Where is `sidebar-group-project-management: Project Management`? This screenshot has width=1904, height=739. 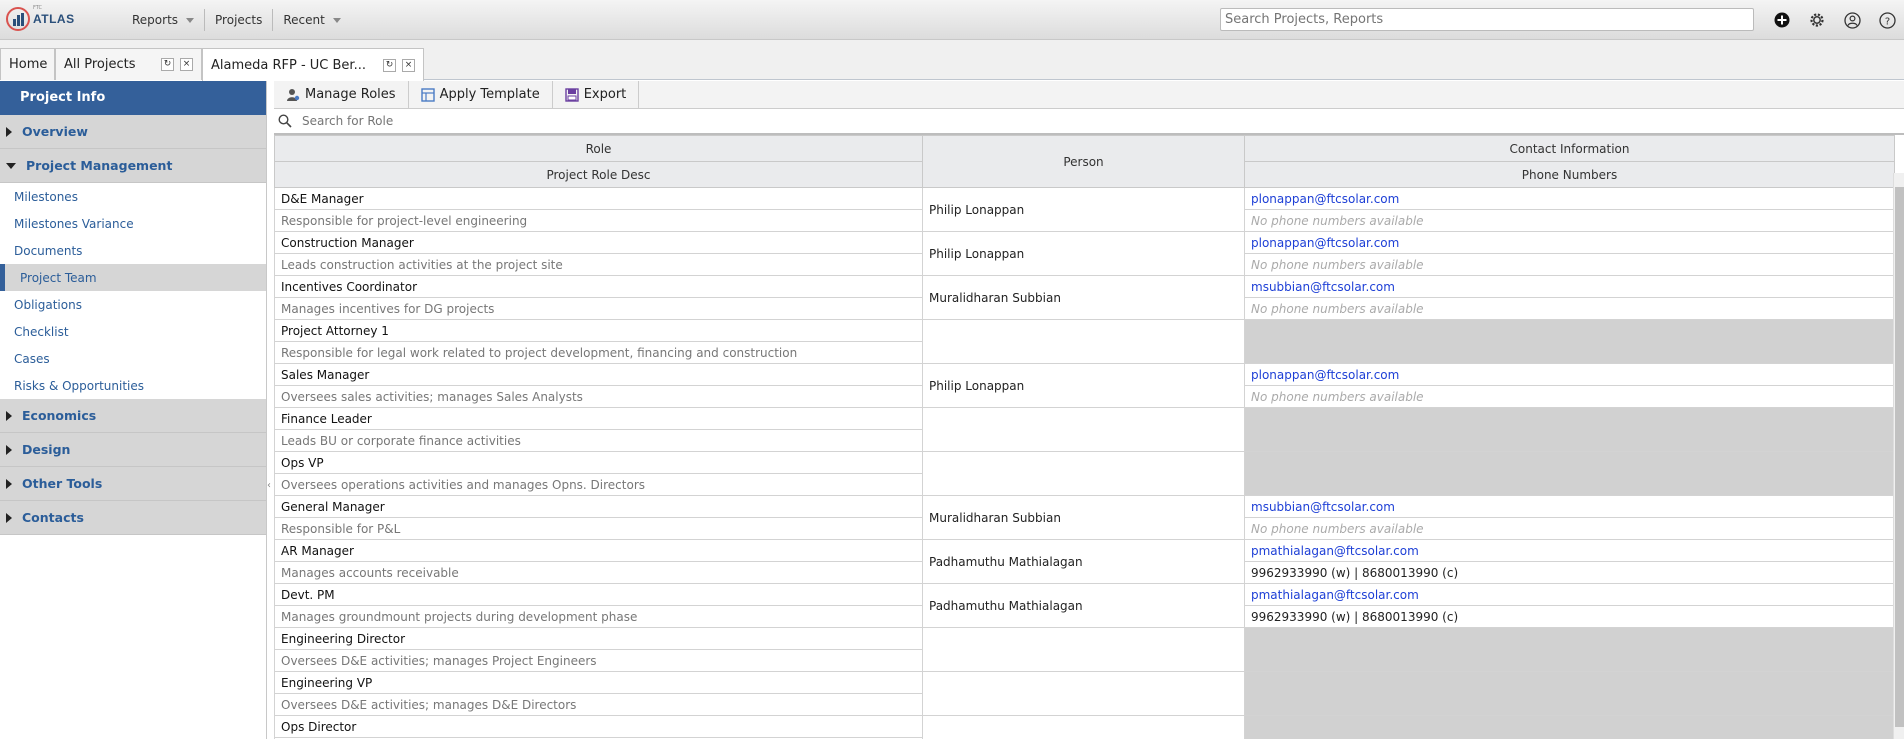 sidebar-group-project-management: Project Management is located at coordinates (133, 166).